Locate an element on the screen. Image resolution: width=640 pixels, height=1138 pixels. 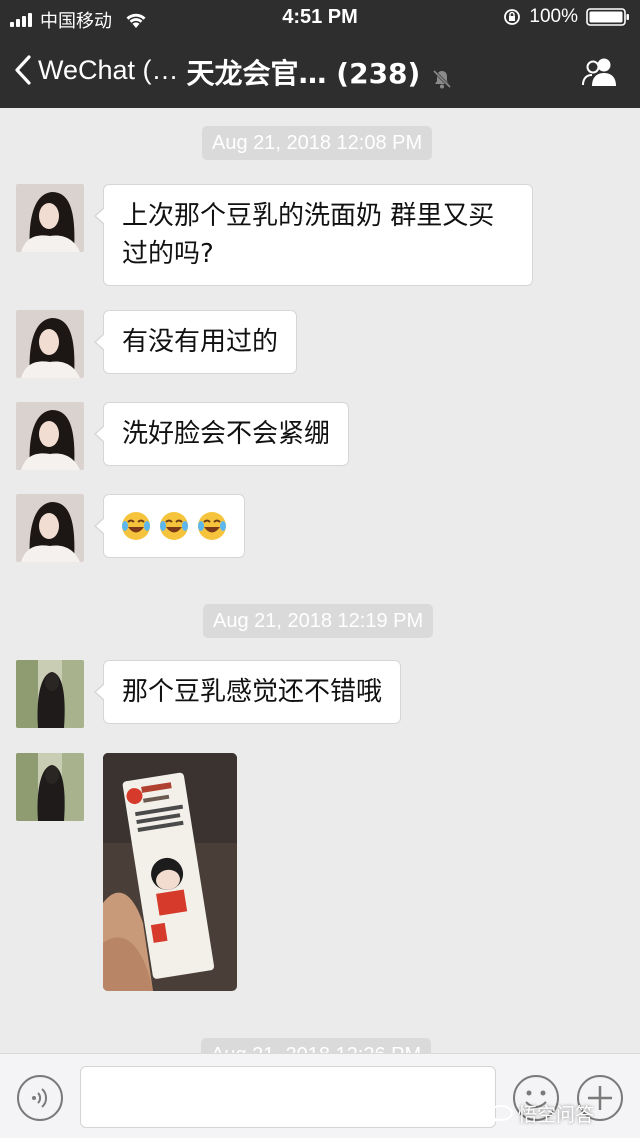
battery-percent: 100% is located at coordinates (553, 16).